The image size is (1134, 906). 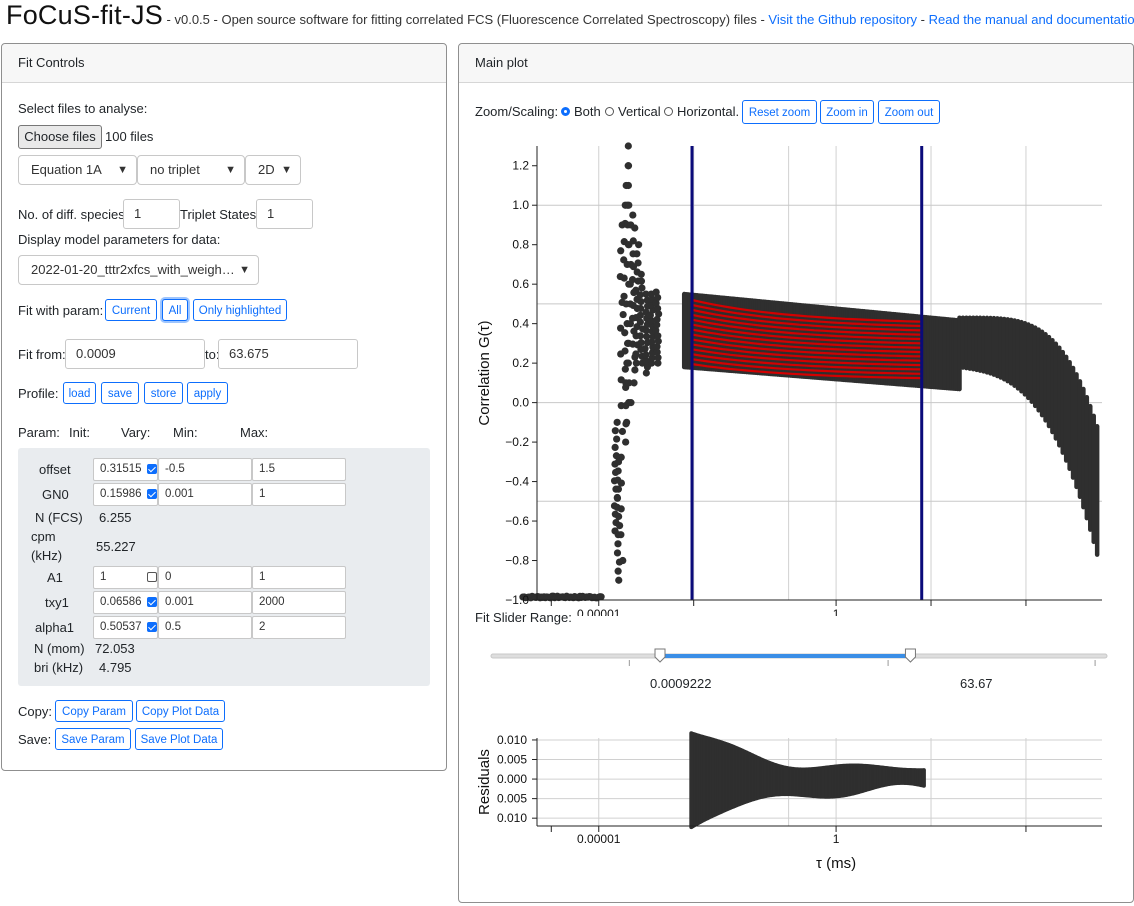 I want to click on diff-species-input: 1, so click(x=151, y=214).